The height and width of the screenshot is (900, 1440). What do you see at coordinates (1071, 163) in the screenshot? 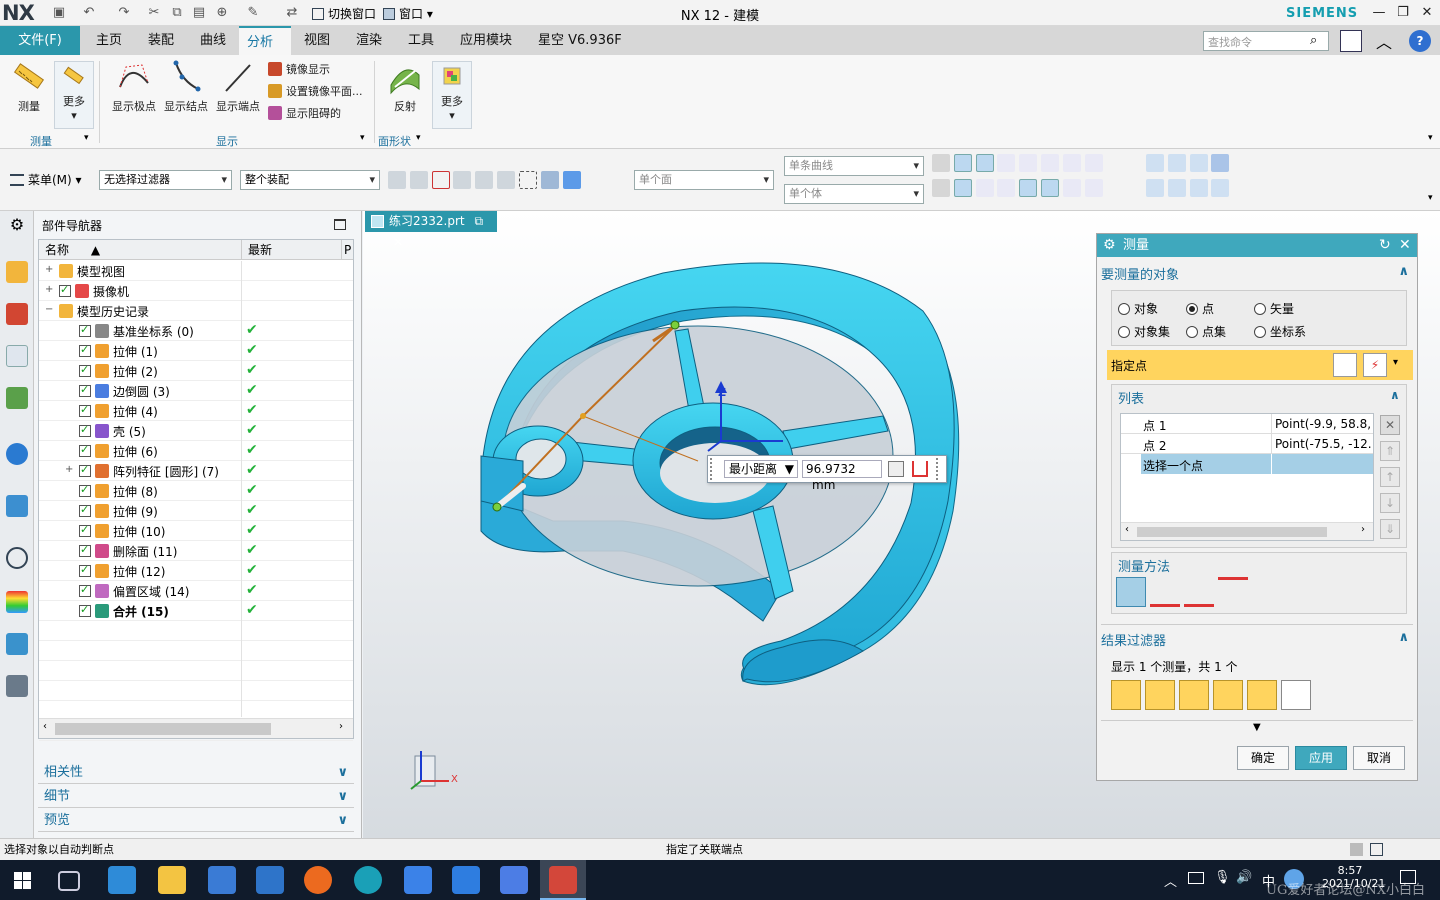
I see `quadrant-snap-icon` at bounding box center [1071, 163].